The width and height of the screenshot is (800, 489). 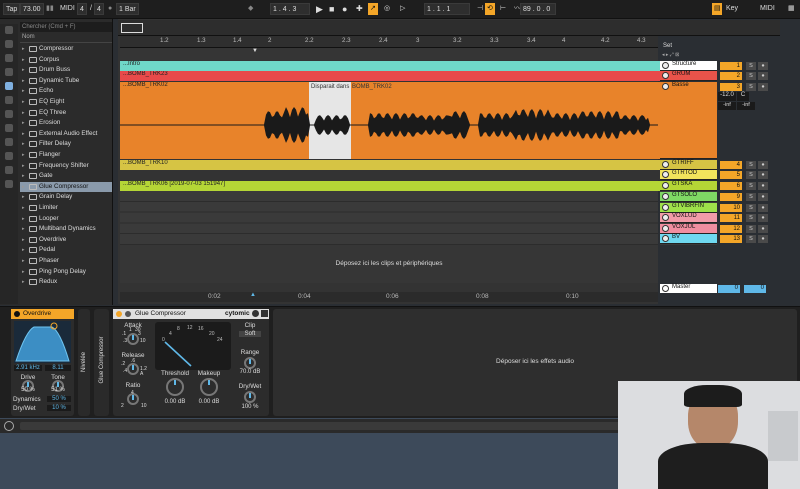 What do you see at coordinates (175, 387) in the screenshot?
I see `threshold-knob` at bounding box center [175, 387].